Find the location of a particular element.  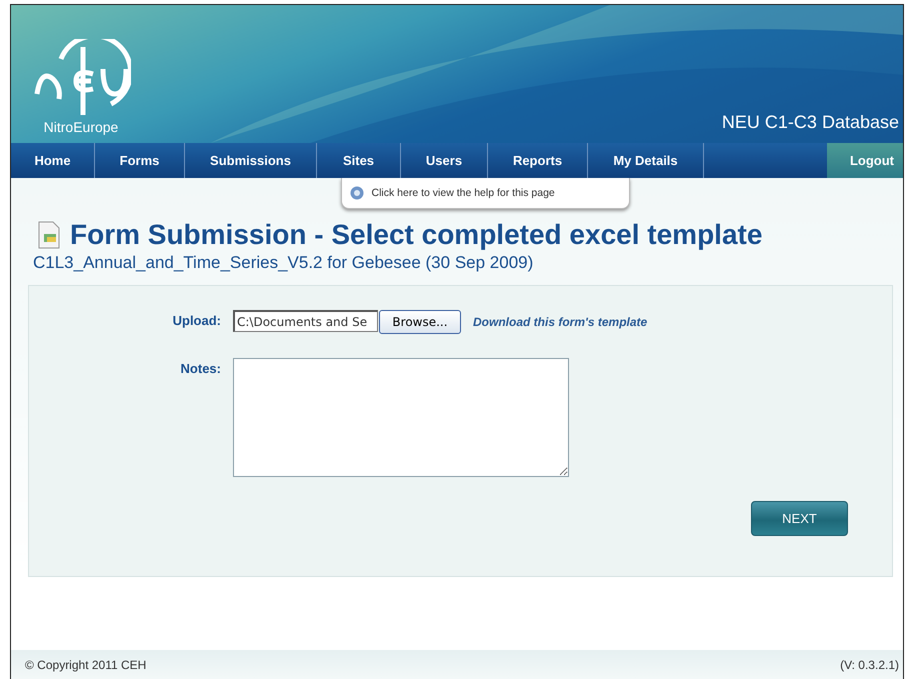

next-button: NEXT is located at coordinates (799, 518).